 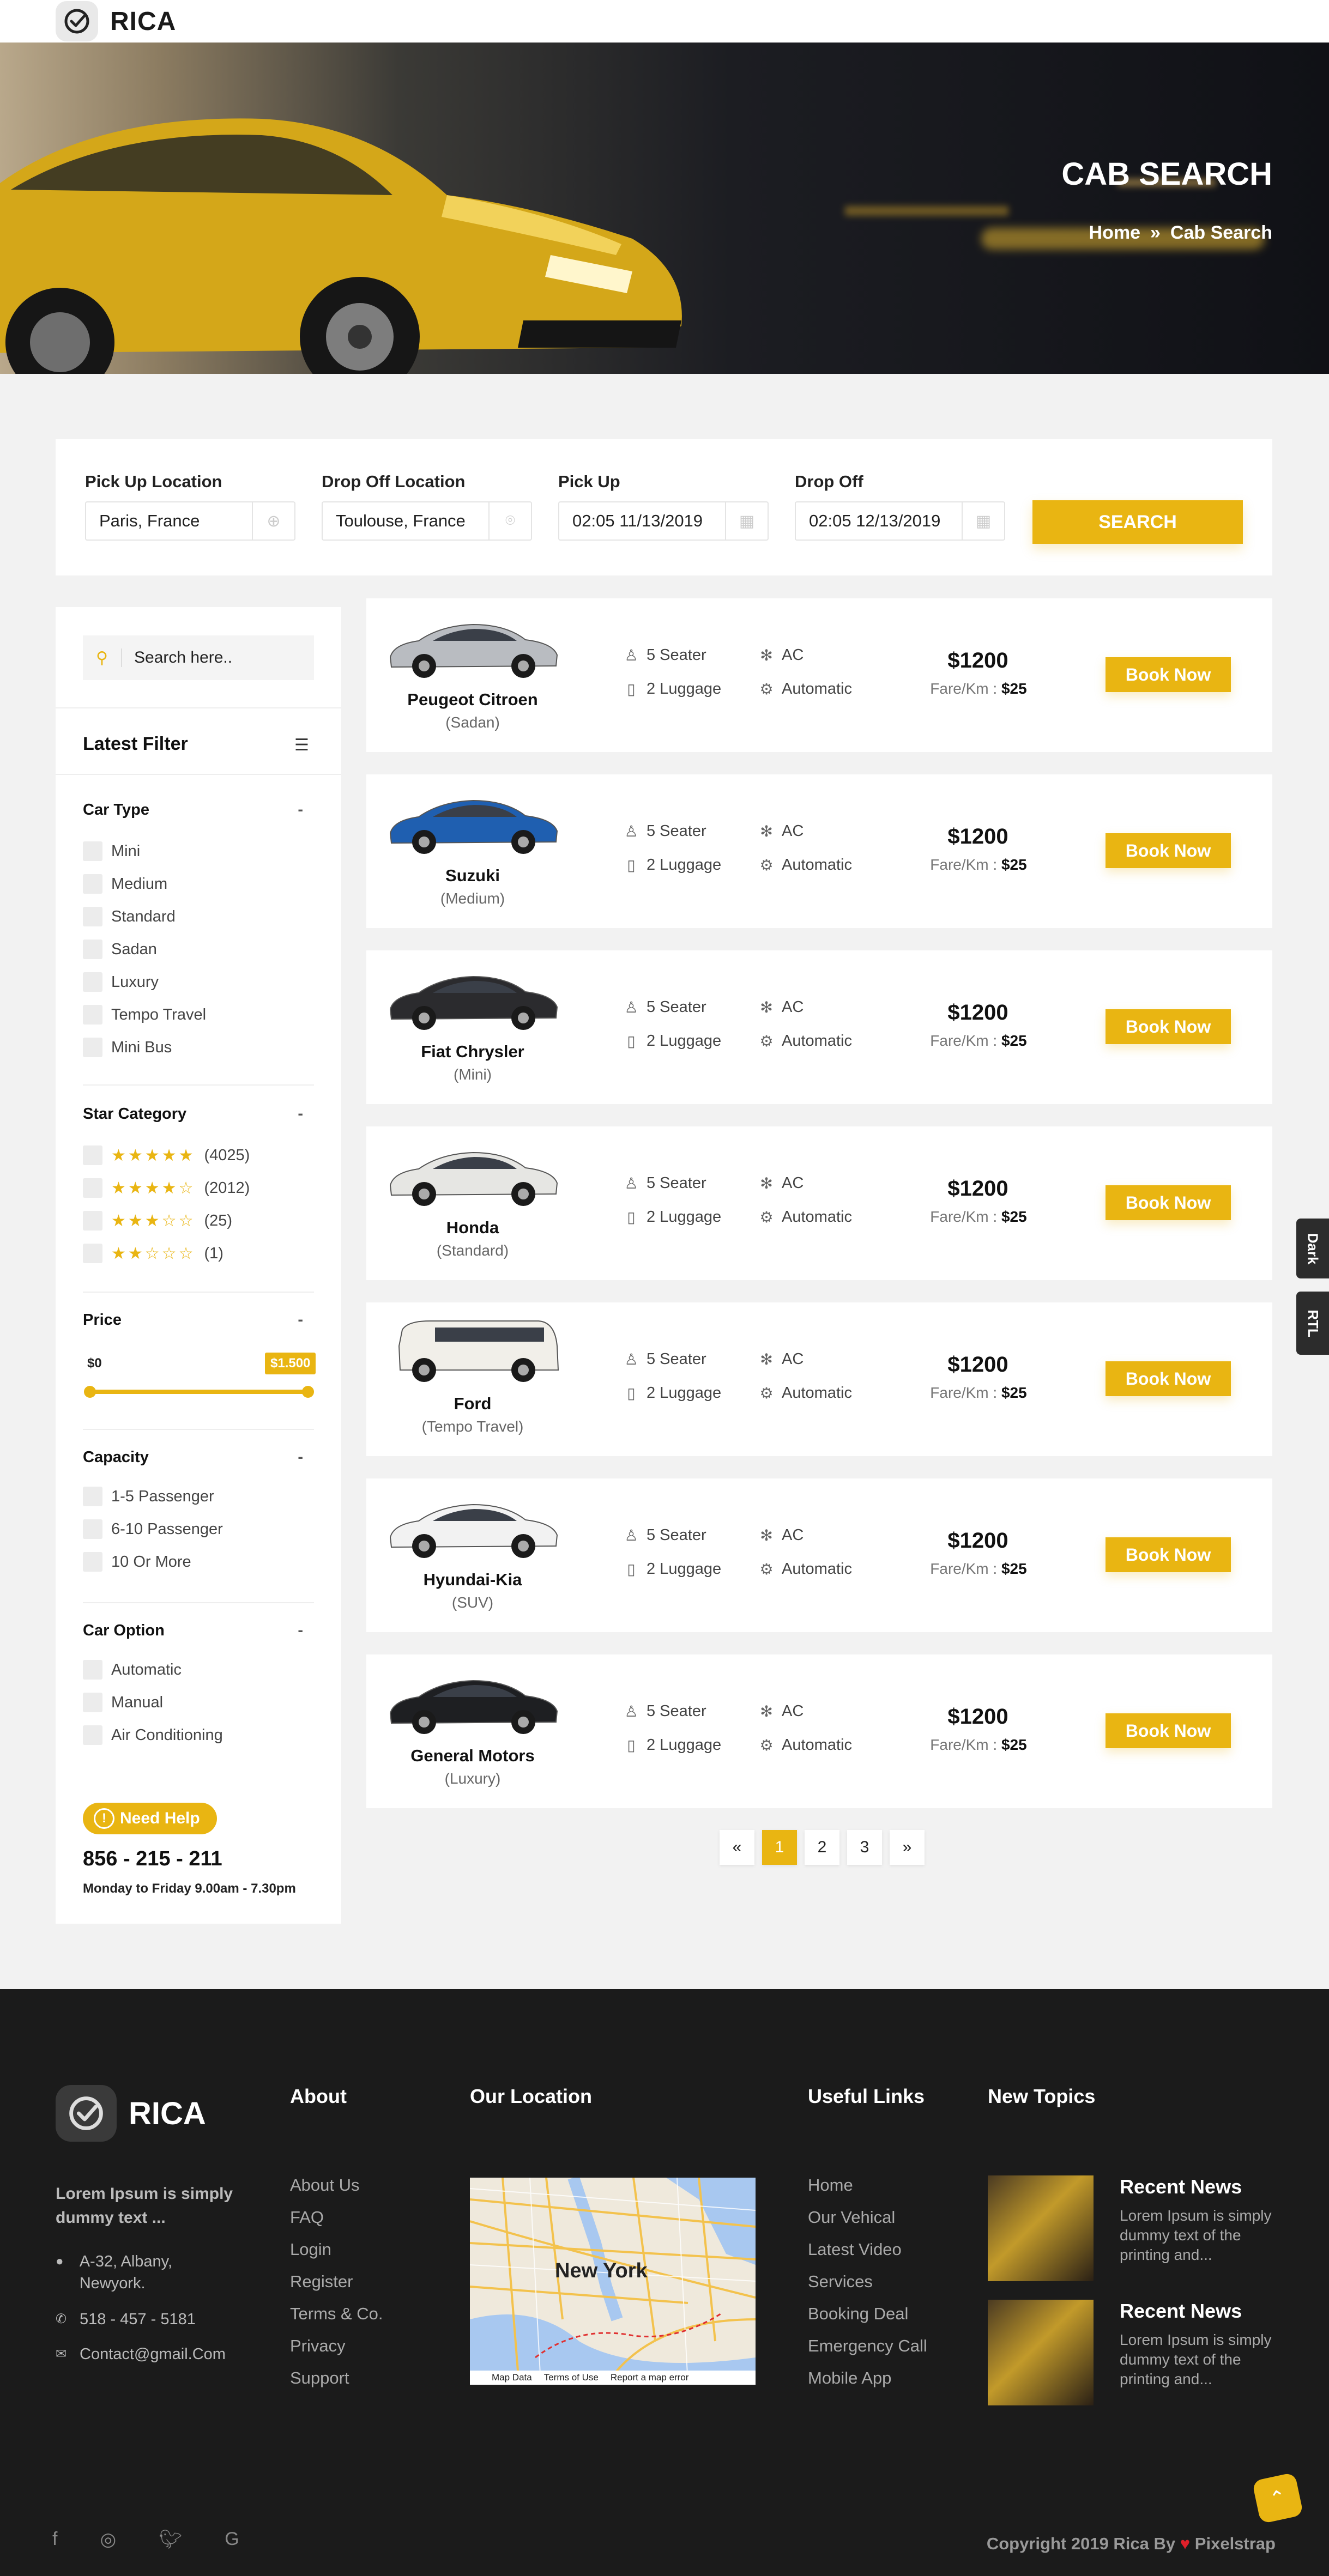 What do you see at coordinates (141, 2354) in the screenshot?
I see `footer-email: ✉ Contact@gmail.Com` at bounding box center [141, 2354].